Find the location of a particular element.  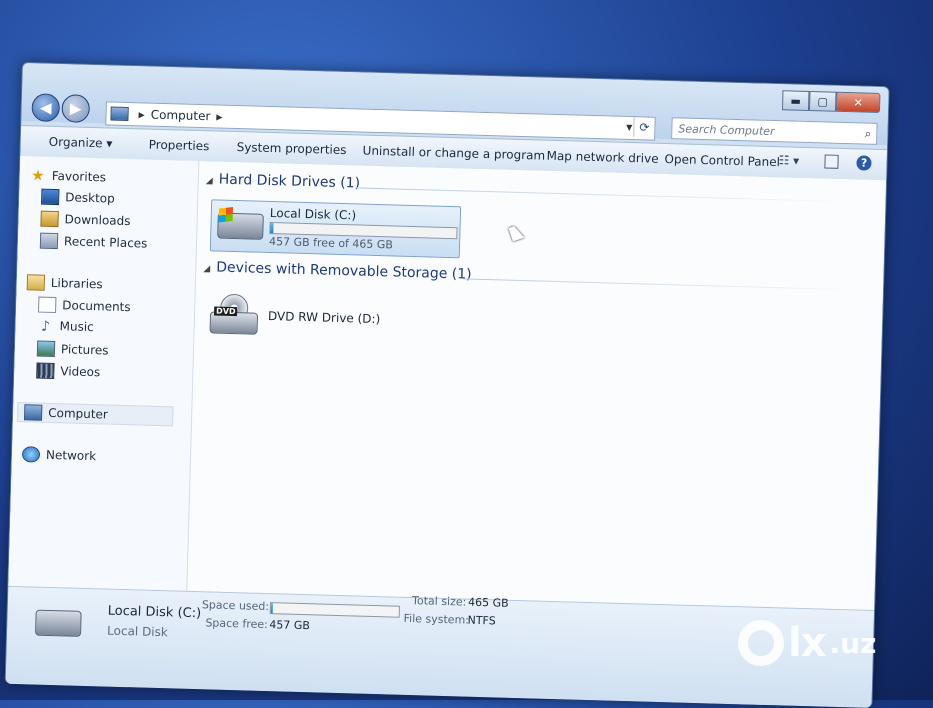

refresh-button: ⟳ is located at coordinates (644, 127).